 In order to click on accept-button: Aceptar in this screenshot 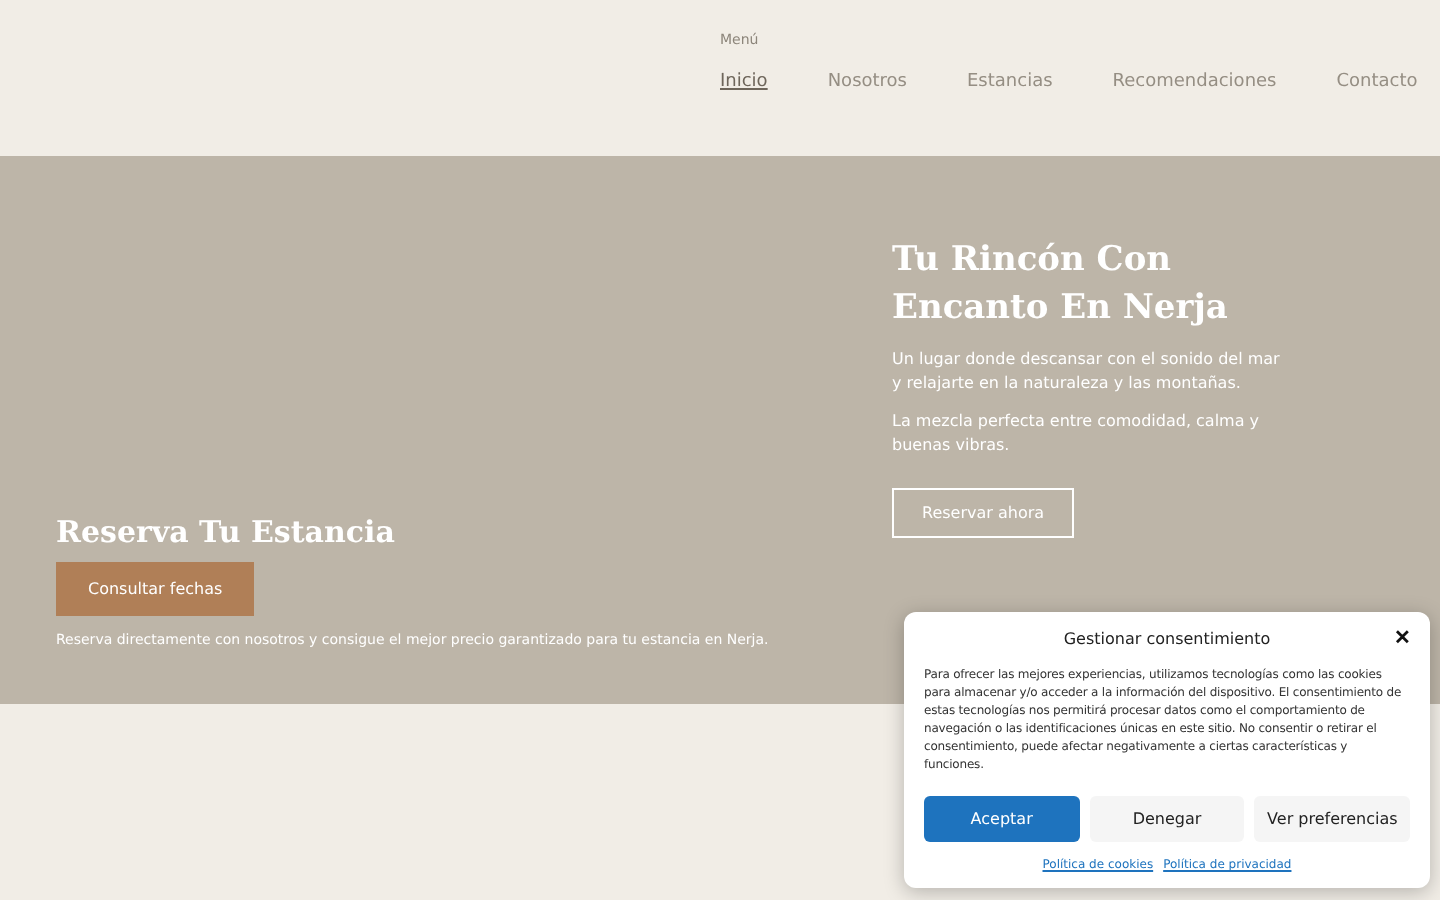, I will do `click(1002, 819)`.